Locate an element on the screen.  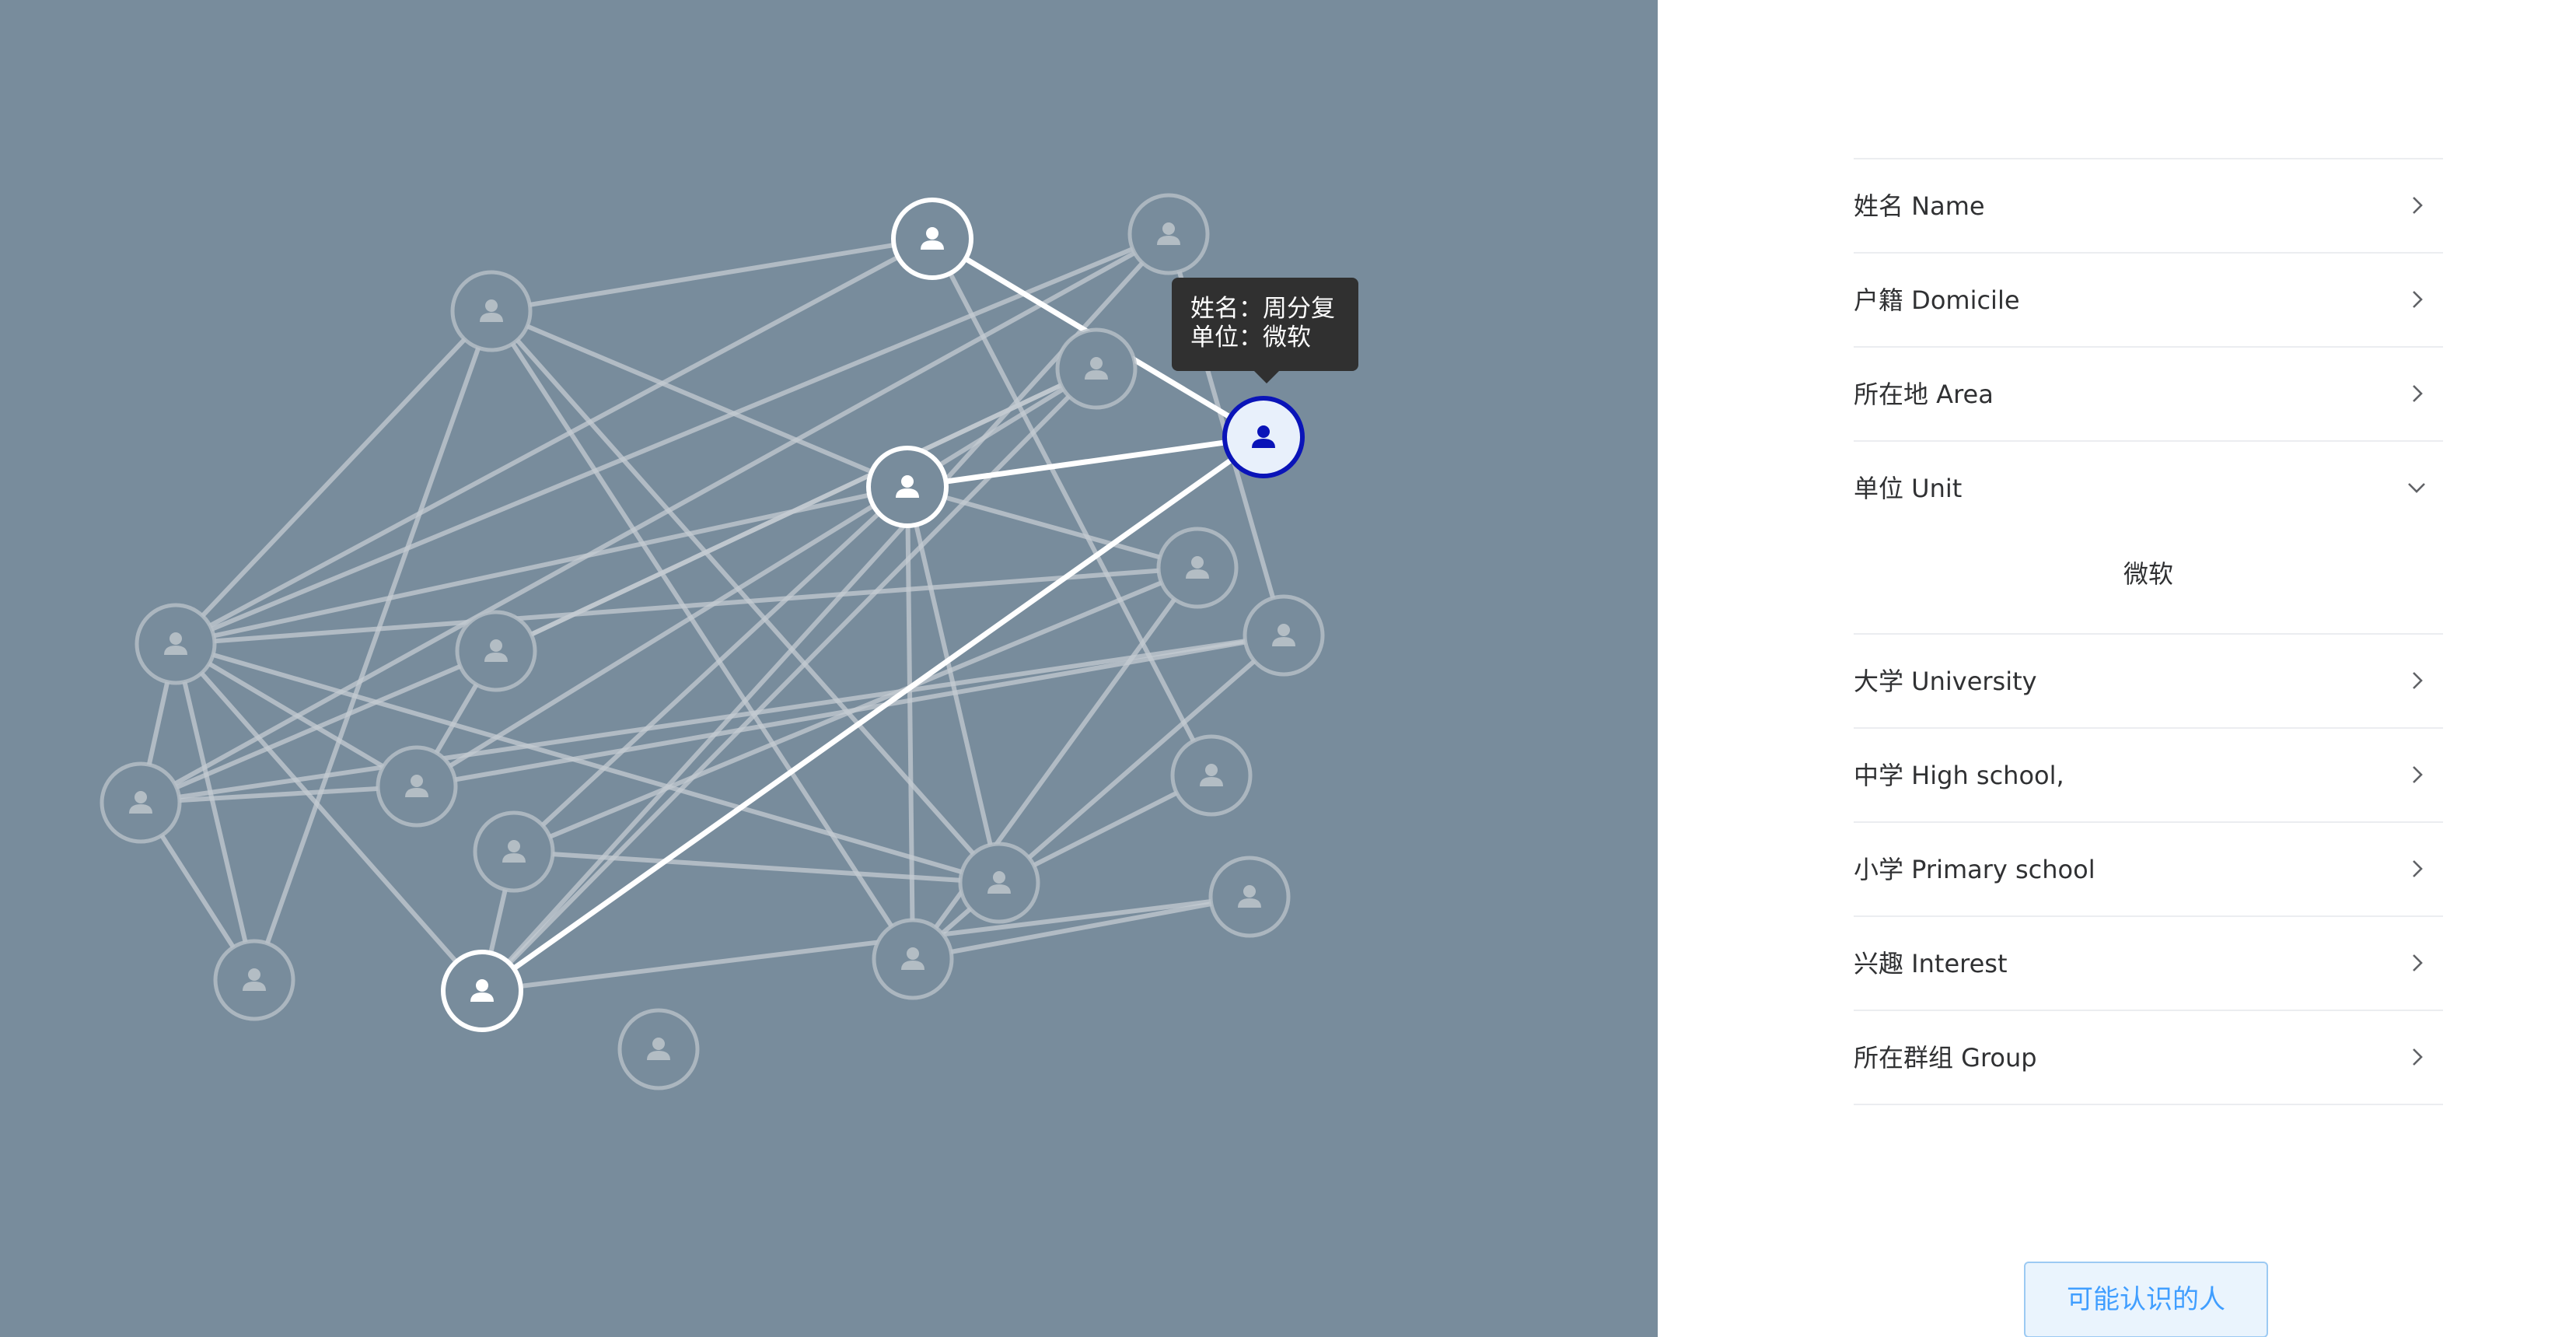
chevron-down-icon is located at coordinates (2416, 488).